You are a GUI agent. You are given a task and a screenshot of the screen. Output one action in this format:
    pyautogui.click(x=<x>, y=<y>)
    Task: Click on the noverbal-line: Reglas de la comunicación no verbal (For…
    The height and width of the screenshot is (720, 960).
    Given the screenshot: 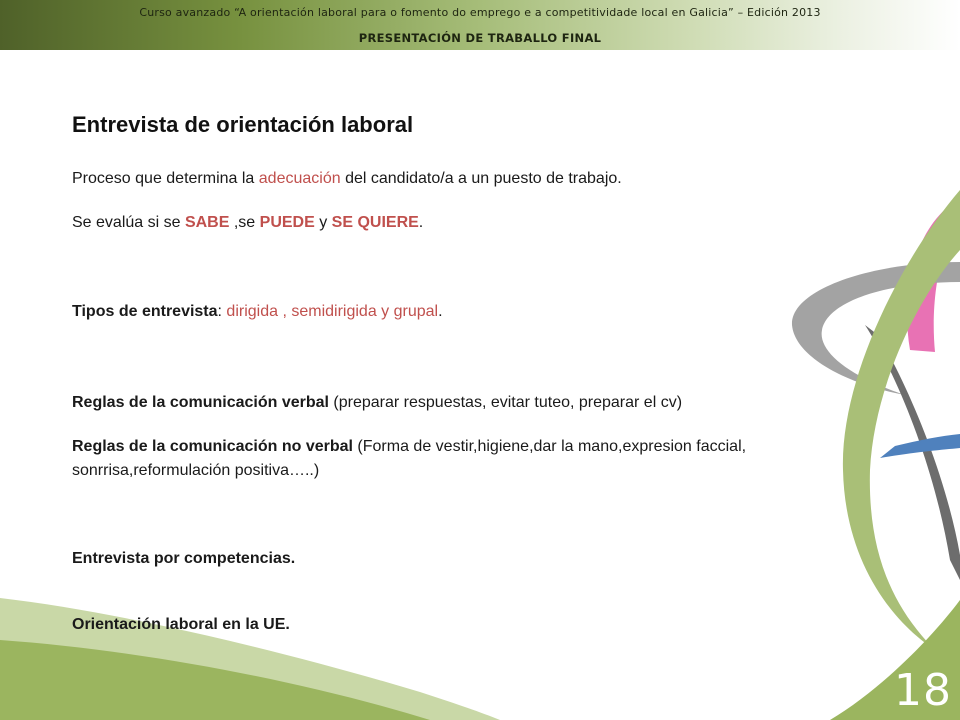 What is the action you would take?
    pyautogui.click(x=409, y=447)
    